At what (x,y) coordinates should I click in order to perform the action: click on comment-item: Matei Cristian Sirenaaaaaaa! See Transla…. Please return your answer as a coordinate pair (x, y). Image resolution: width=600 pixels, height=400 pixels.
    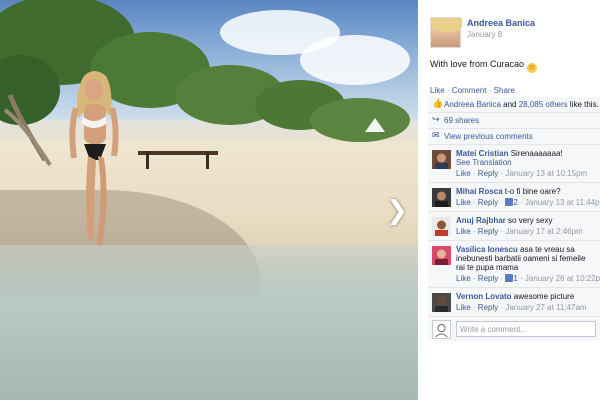
    Looking at the image, I should click on (514, 164).